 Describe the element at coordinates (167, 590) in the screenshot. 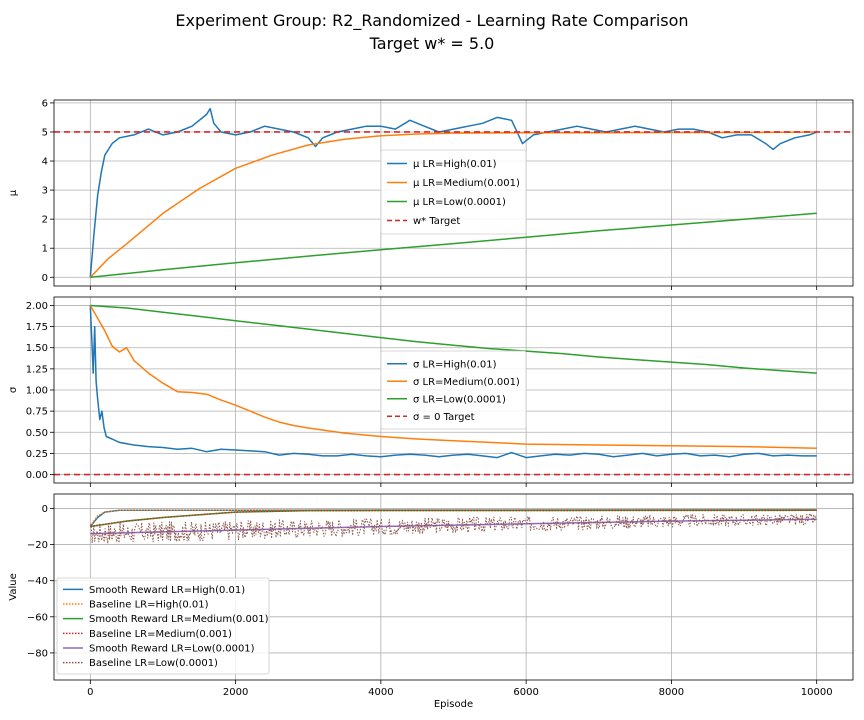

I see `legend-label: Smooth Reward LR=High(0.01)` at that location.